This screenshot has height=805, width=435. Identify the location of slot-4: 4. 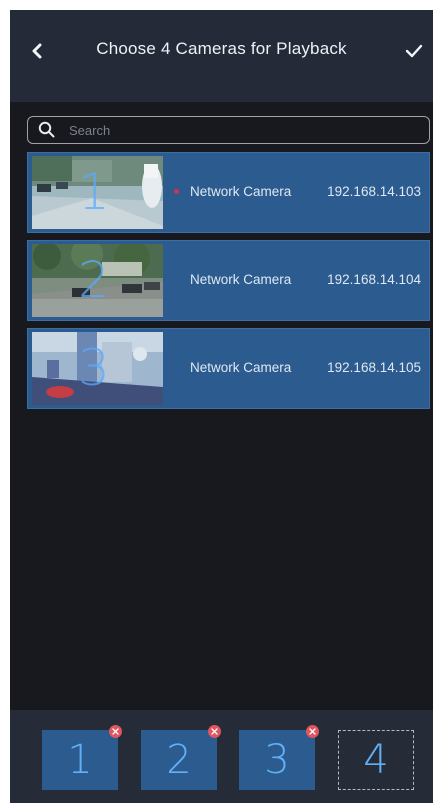
(376, 760).